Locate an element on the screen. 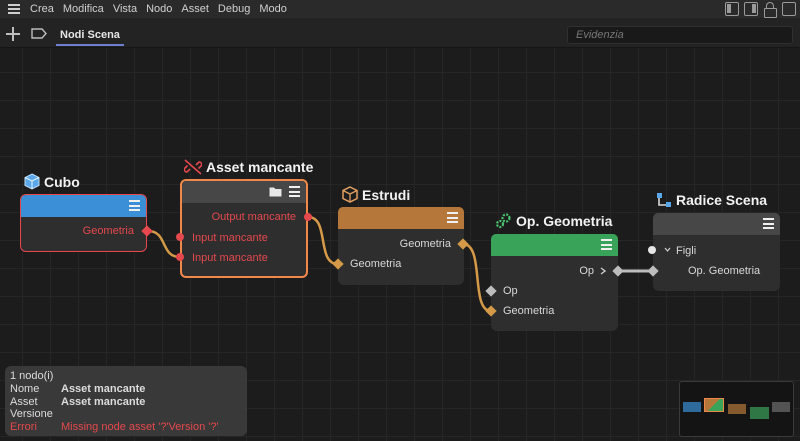  chevron-down-icon is located at coordinates (667, 249).